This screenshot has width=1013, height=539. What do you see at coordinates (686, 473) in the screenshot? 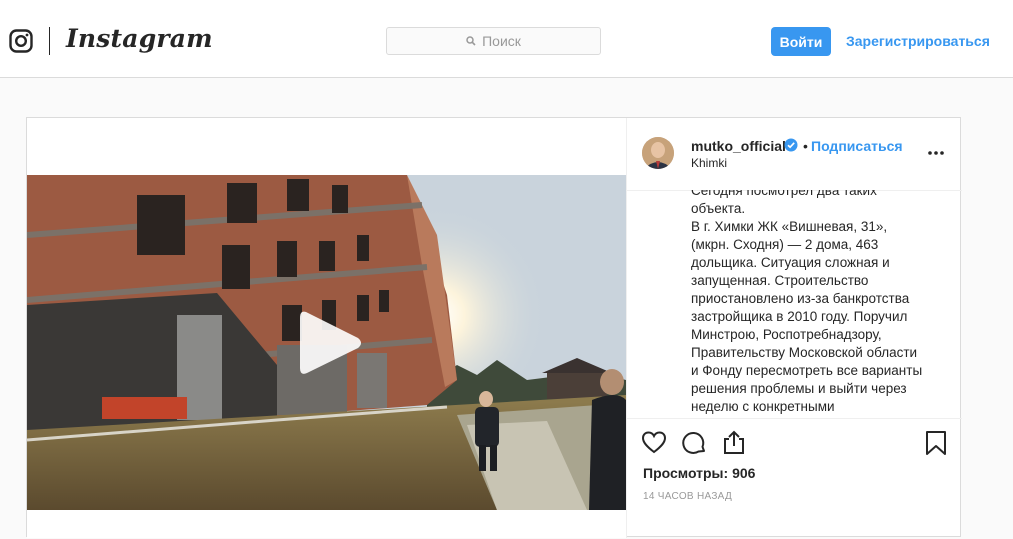
I see `views-label: Просмотры:` at bounding box center [686, 473].